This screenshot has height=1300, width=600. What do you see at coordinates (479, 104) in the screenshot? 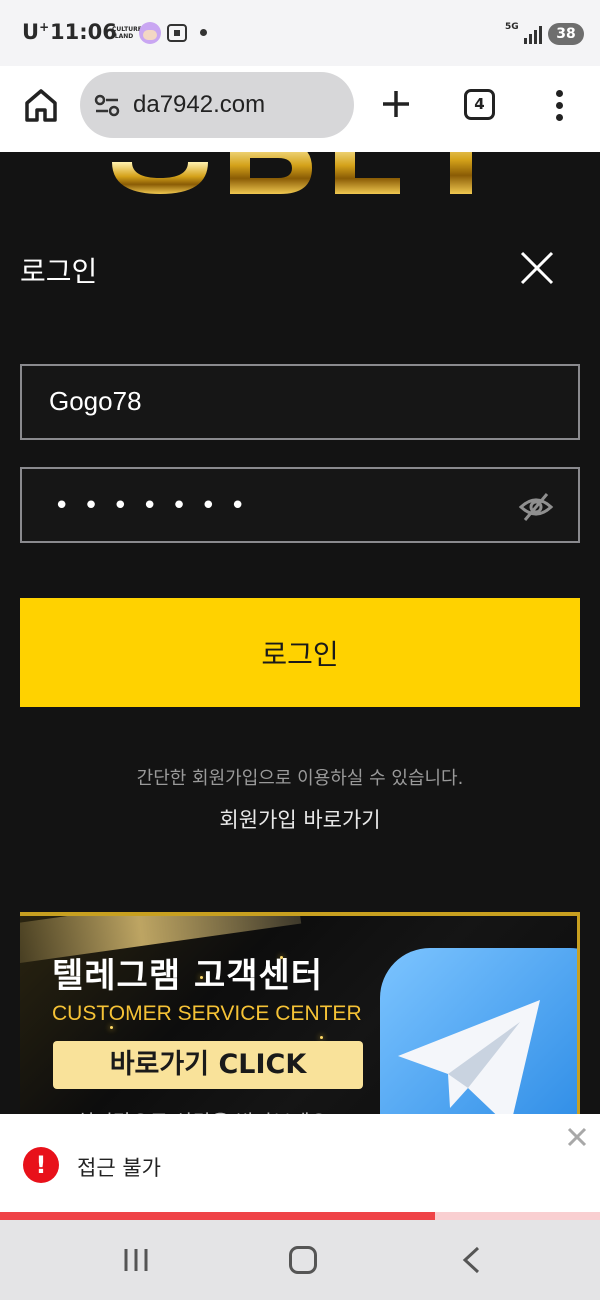
I see `tab-switcher-button: 4` at bounding box center [479, 104].